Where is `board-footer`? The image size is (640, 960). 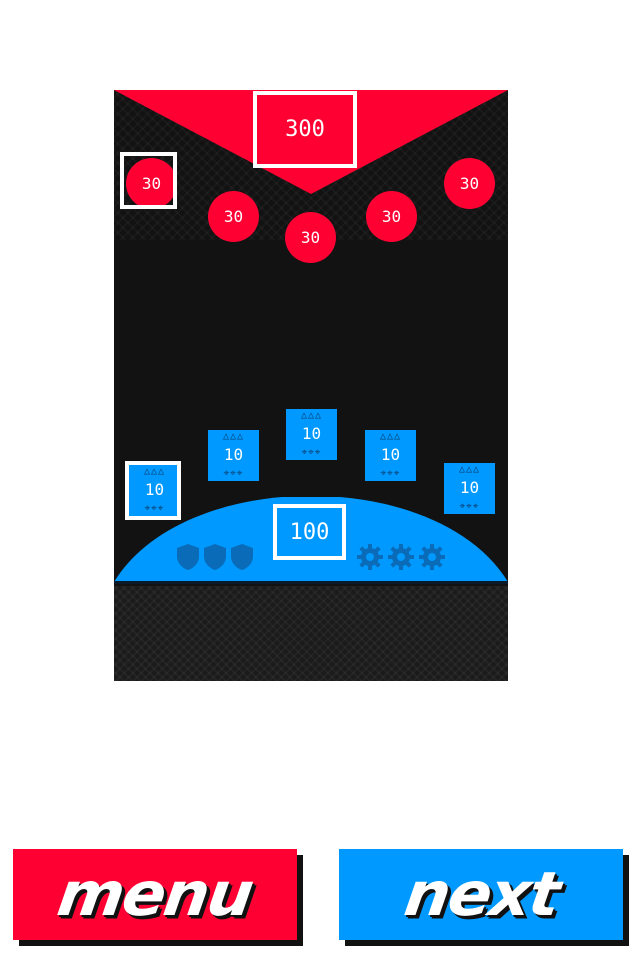 board-footer is located at coordinates (311, 633).